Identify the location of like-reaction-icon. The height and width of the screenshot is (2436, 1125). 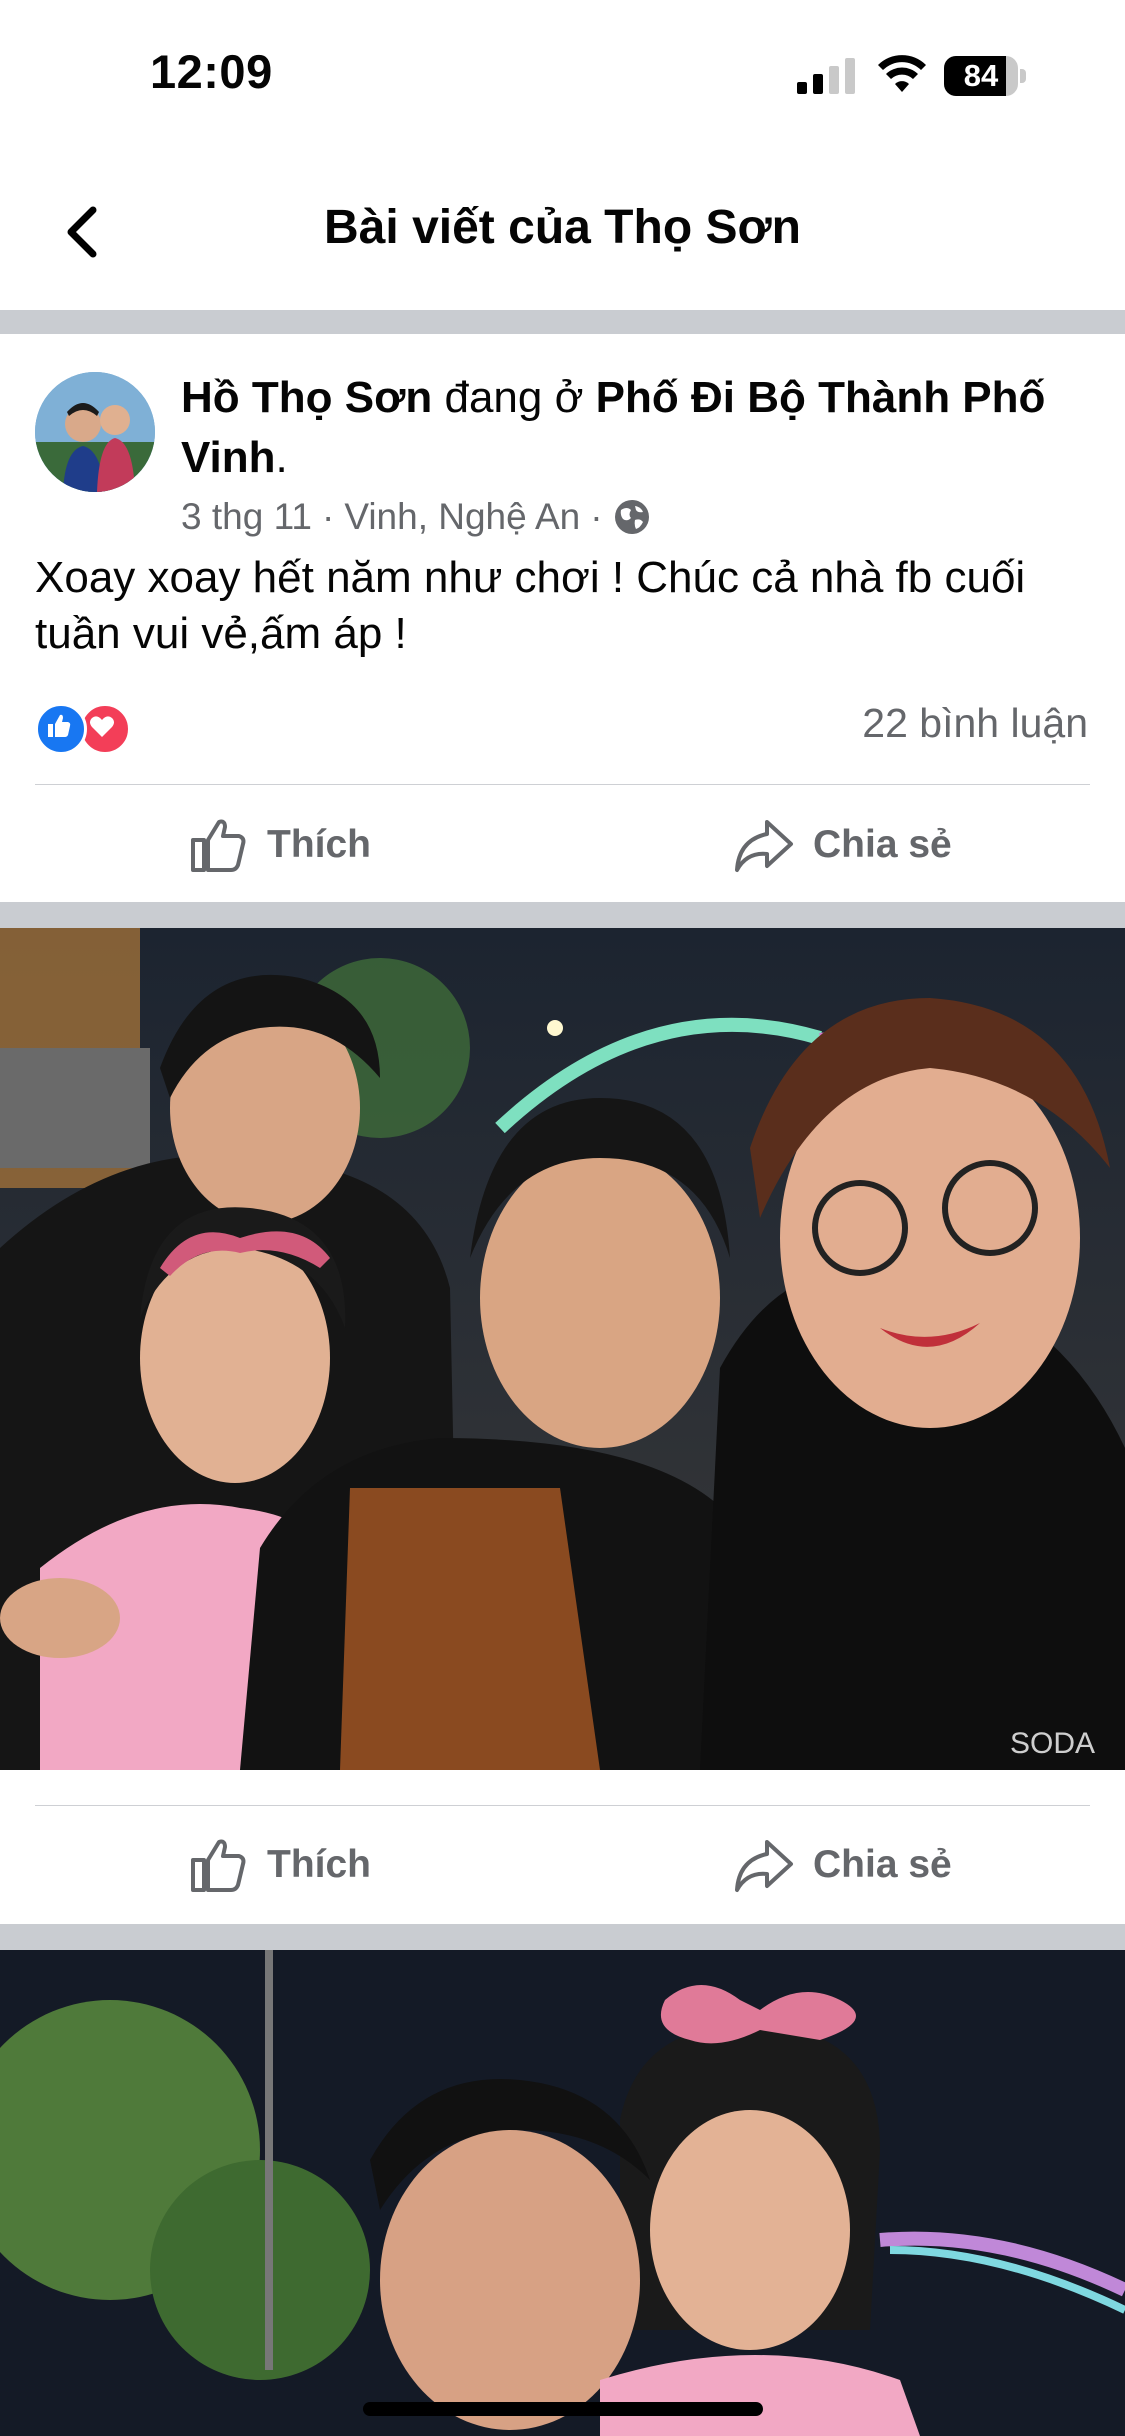
(61, 729).